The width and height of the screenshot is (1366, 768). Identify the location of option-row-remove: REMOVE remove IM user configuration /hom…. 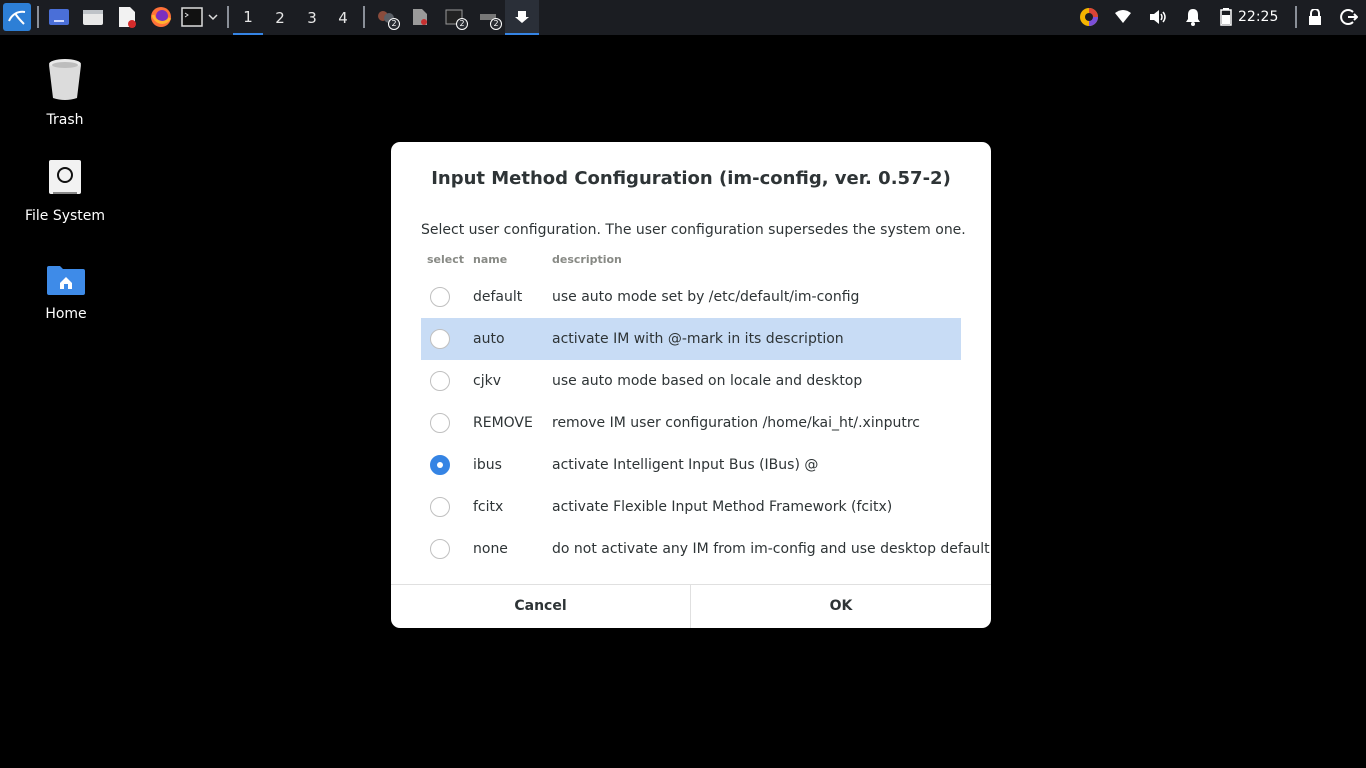
(691, 423).